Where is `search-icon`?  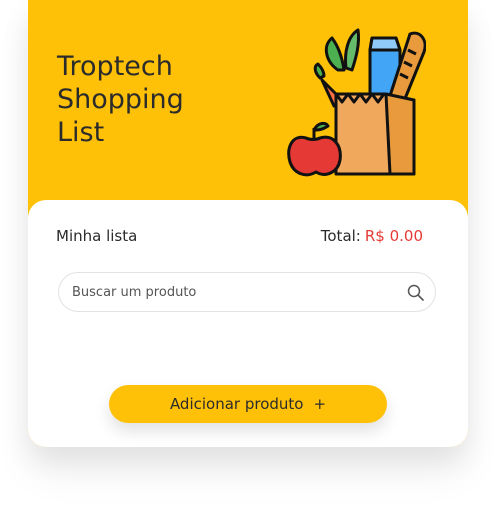 search-icon is located at coordinates (415, 292).